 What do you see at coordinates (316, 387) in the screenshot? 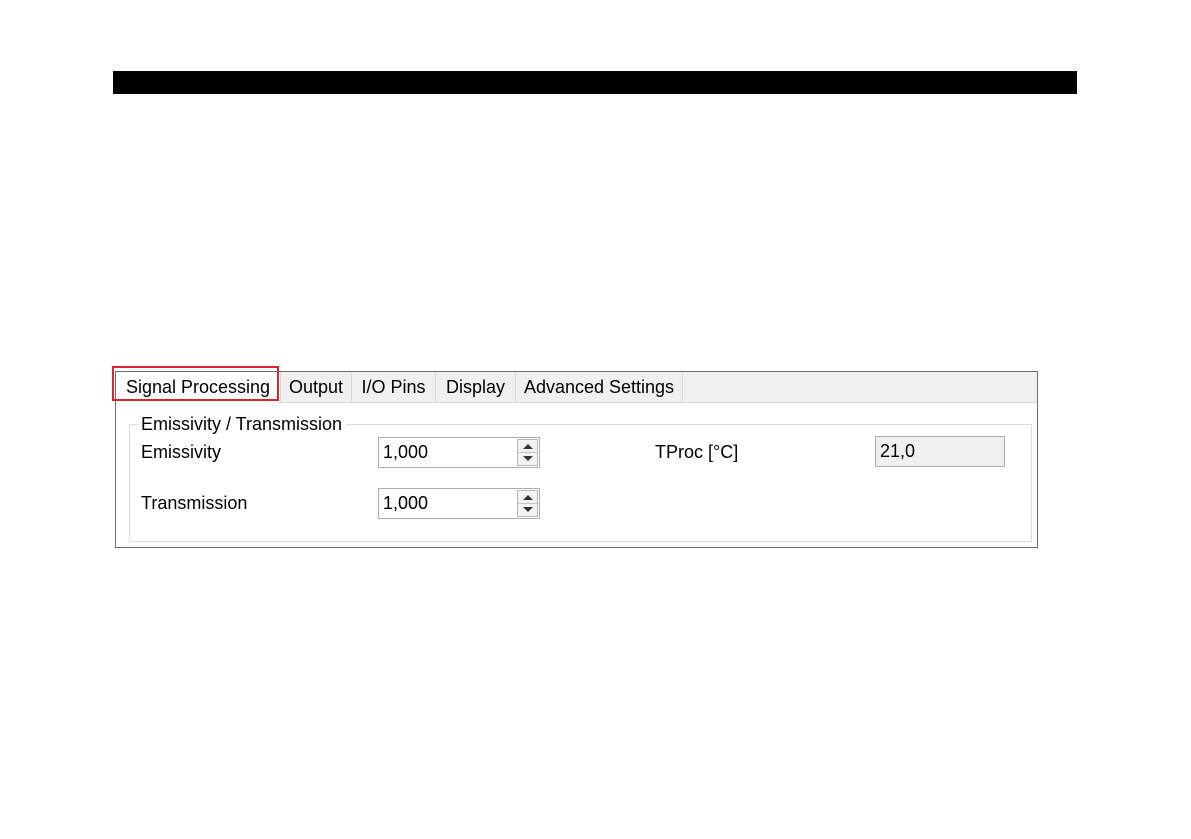
I see `tab-output: Output` at bounding box center [316, 387].